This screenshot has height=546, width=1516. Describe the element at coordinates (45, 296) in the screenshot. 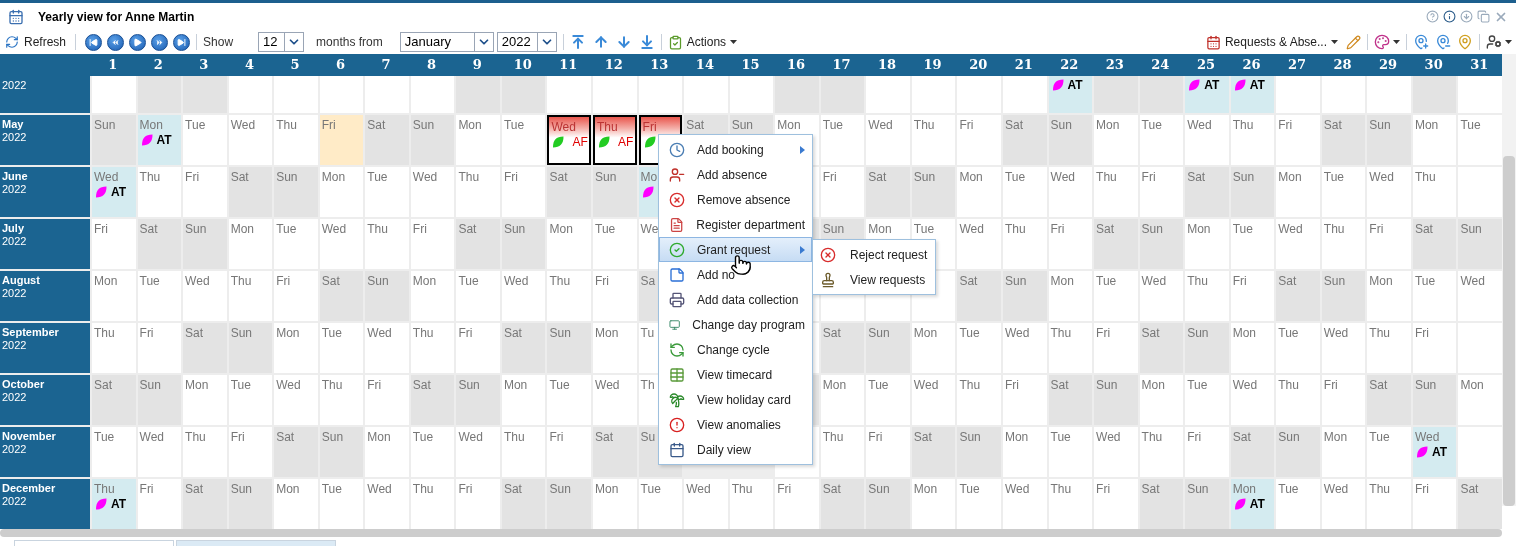

I see `month-label: August 2022` at that location.